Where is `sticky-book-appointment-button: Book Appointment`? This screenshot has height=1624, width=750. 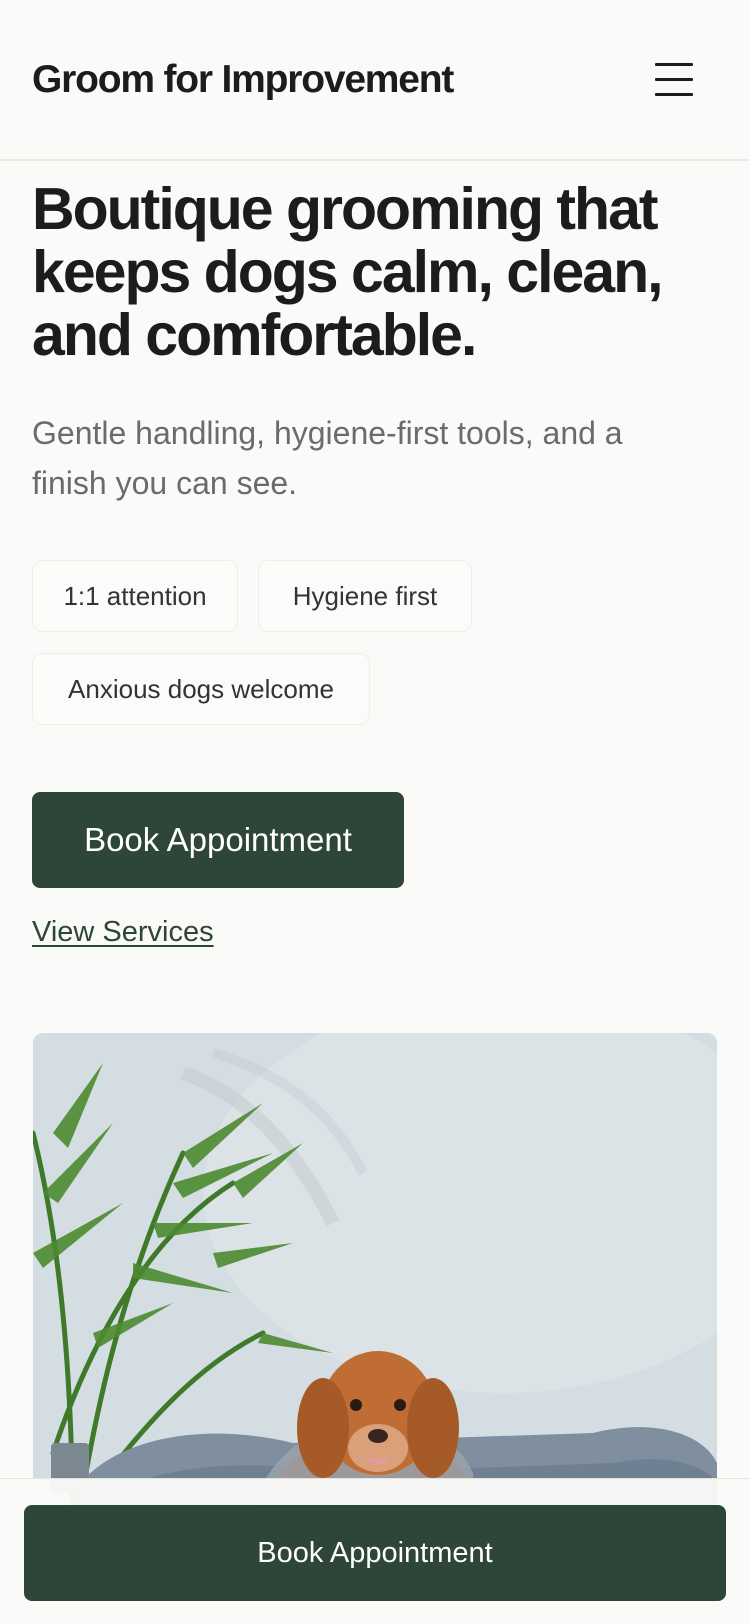 sticky-book-appointment-button: Book Appointment is located at coordinates (375, 1553).